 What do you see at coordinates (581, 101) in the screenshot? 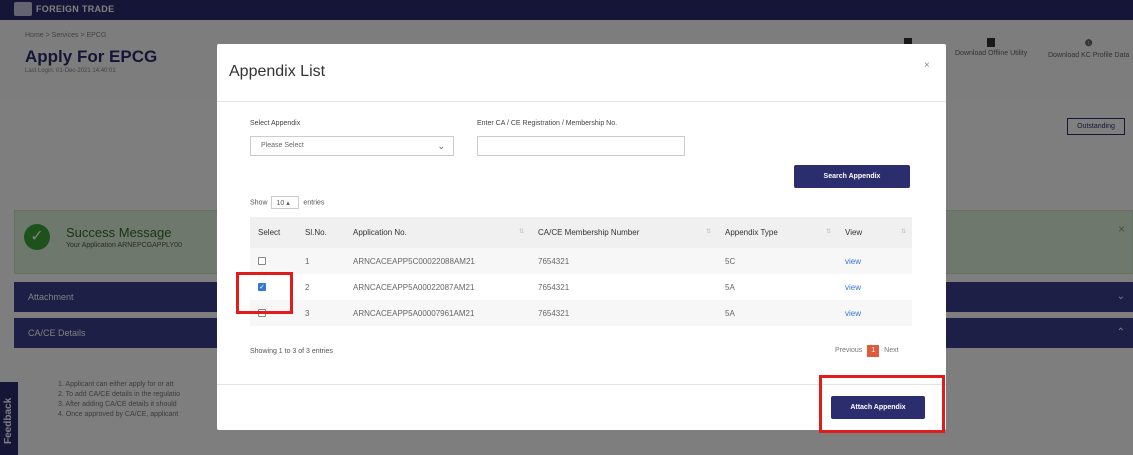
I see `divider` at bounding box center [581, 101].